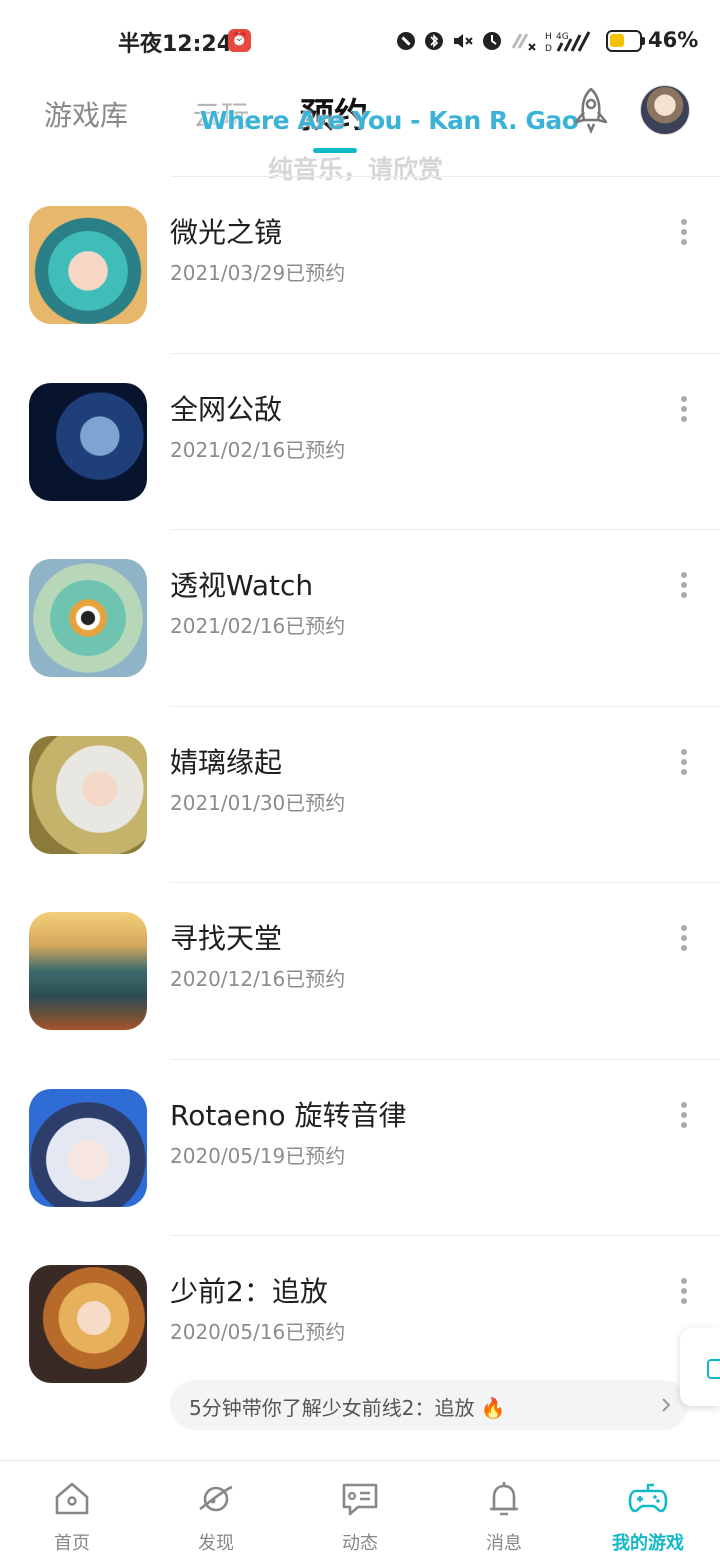  I want to click on wifi-off-icon, so click(523, 42).